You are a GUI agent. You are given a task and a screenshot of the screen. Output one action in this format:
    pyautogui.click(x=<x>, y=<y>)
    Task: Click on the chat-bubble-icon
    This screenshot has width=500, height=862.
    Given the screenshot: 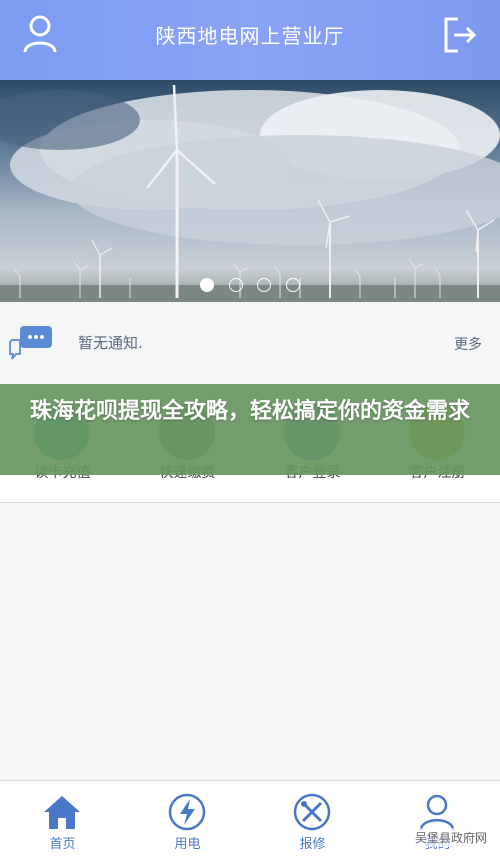 What is the action you would take?
    pyautogui.click(x=31, y=343)
    